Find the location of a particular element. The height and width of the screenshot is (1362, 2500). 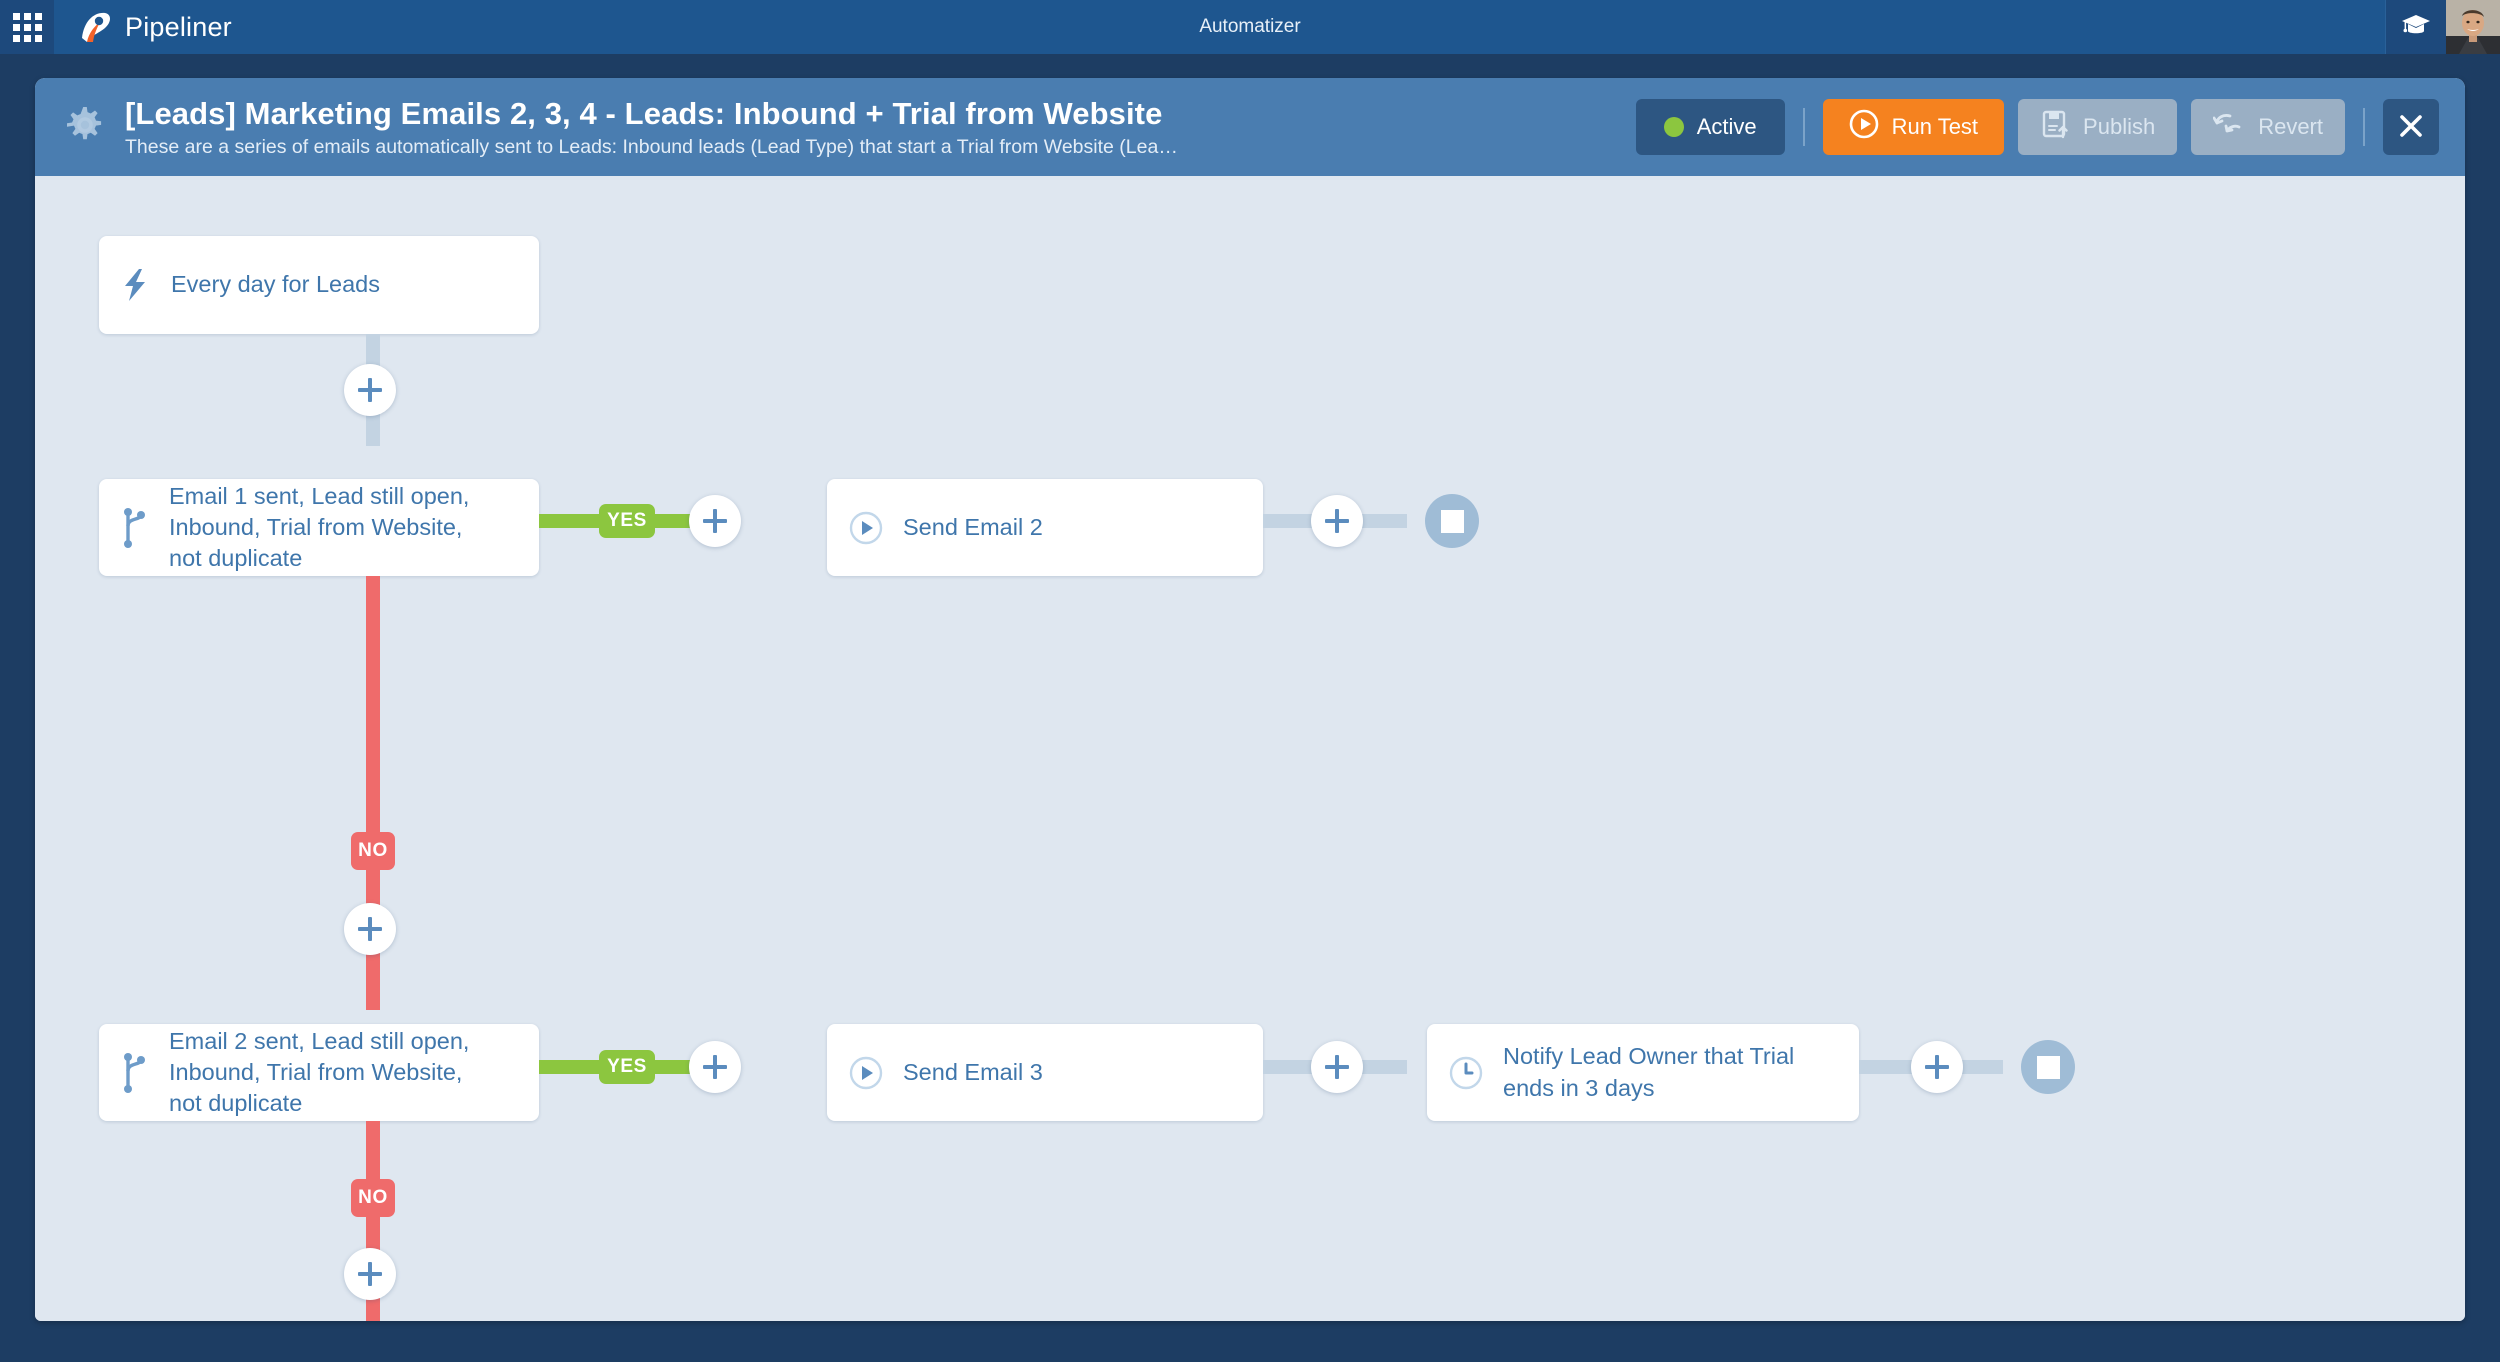

app-title: Automatizer is located at coordinates (1250, 26).